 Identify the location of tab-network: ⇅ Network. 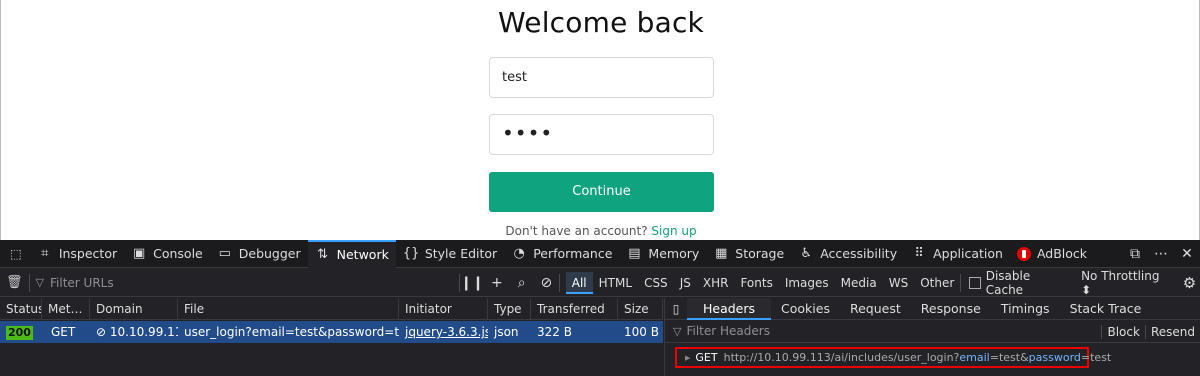
(351, 253).